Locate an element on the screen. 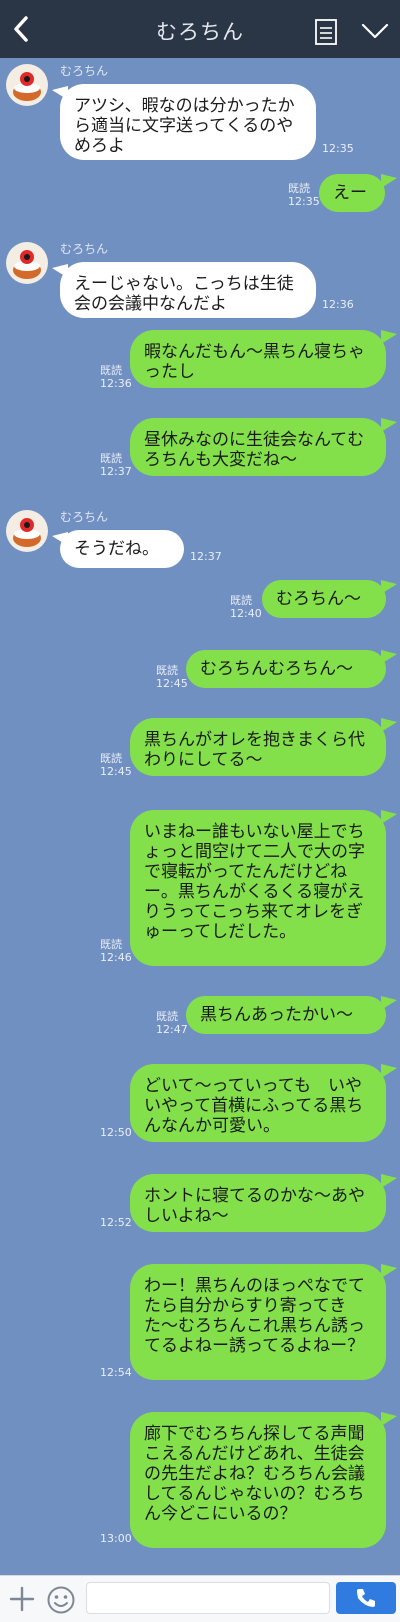 The height and width of the screenshot is (1622, 400). message-time: 13:00 is located at coordinates (116, 1538).